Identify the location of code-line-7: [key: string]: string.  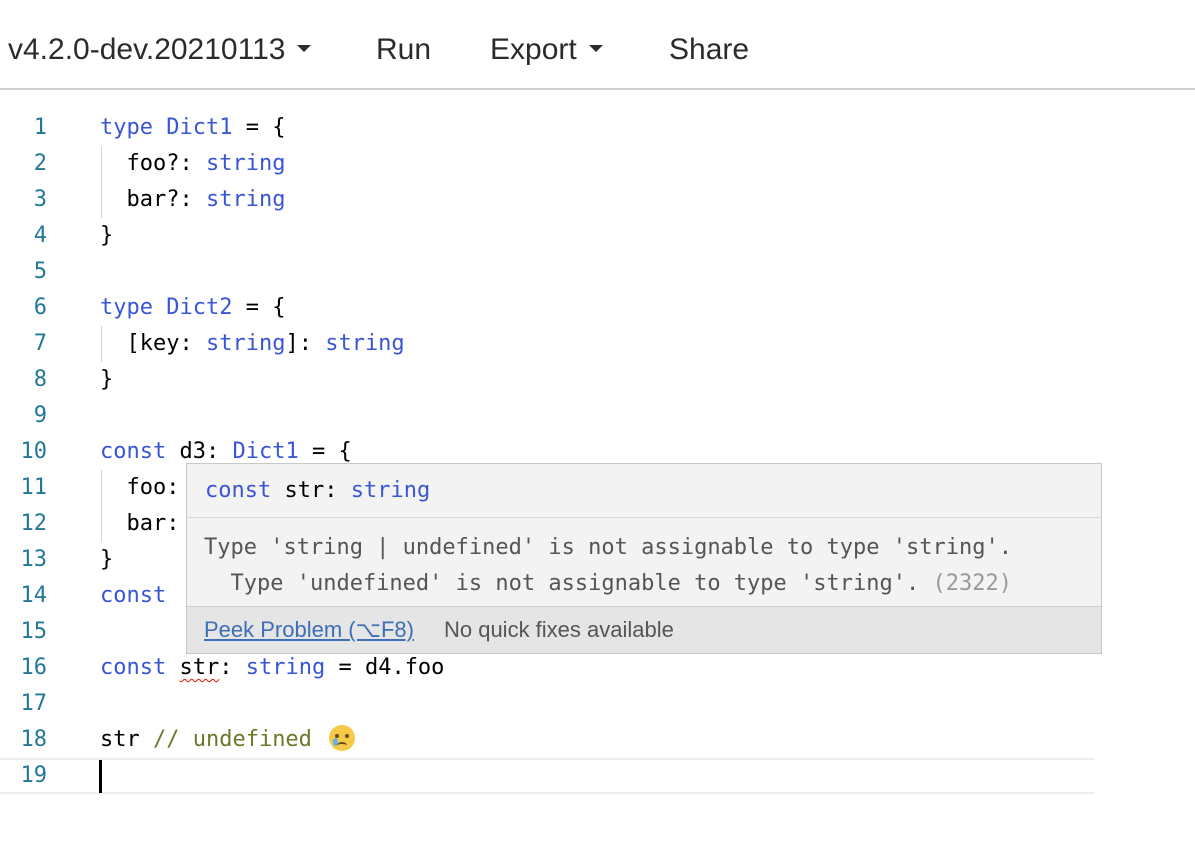
(647, 344).